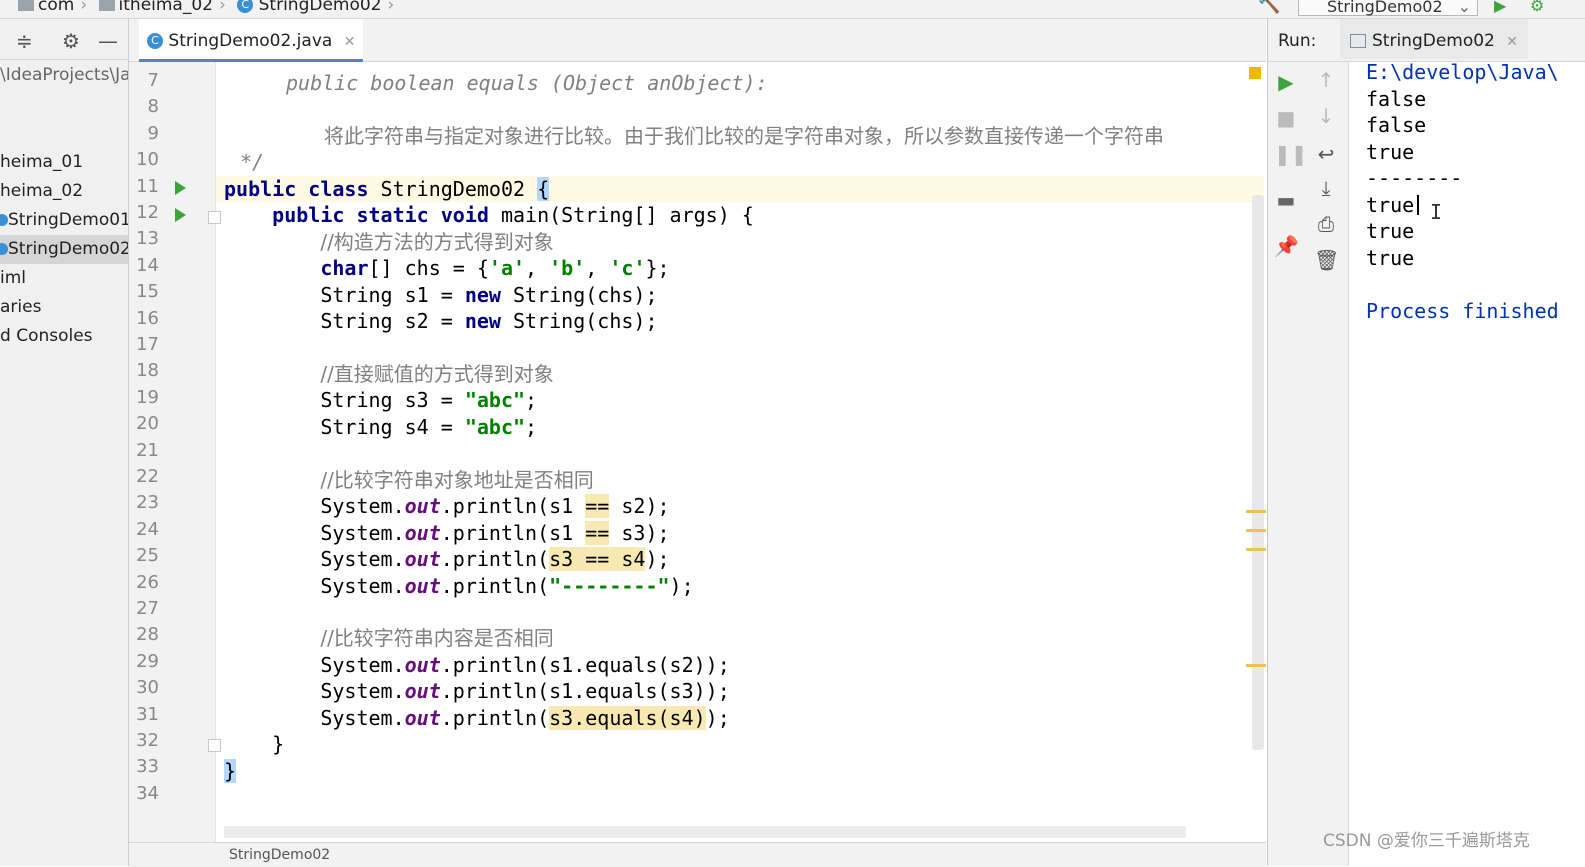  What do you see at coordinates (1537, 7) in the screenshot?
I see `debug-icon: ⚙` at bounding box center [1537, 7].